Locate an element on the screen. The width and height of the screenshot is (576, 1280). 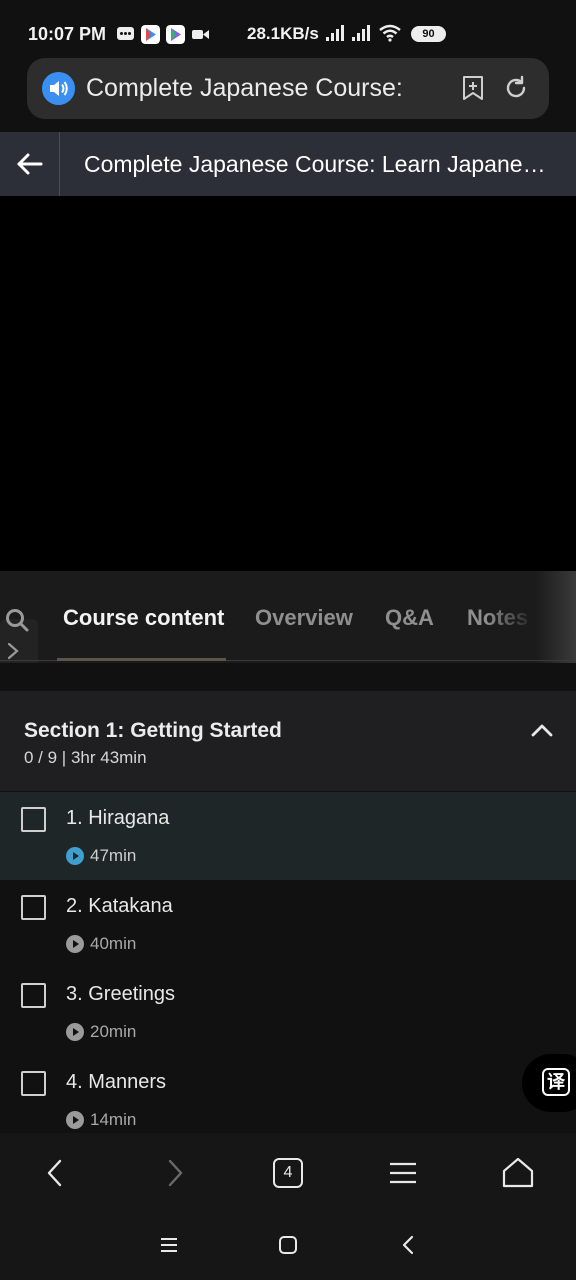
tabs-fade-overlay is located at coordinates (531, 617).